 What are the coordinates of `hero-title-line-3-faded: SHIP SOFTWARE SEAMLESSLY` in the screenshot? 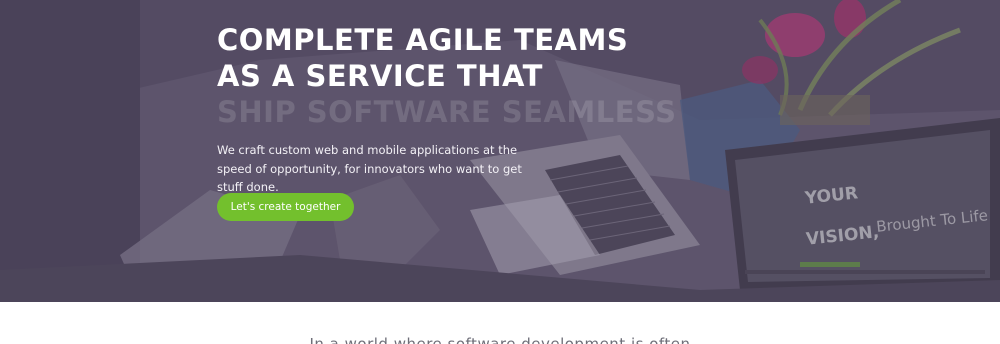 It's located at (447, 109).